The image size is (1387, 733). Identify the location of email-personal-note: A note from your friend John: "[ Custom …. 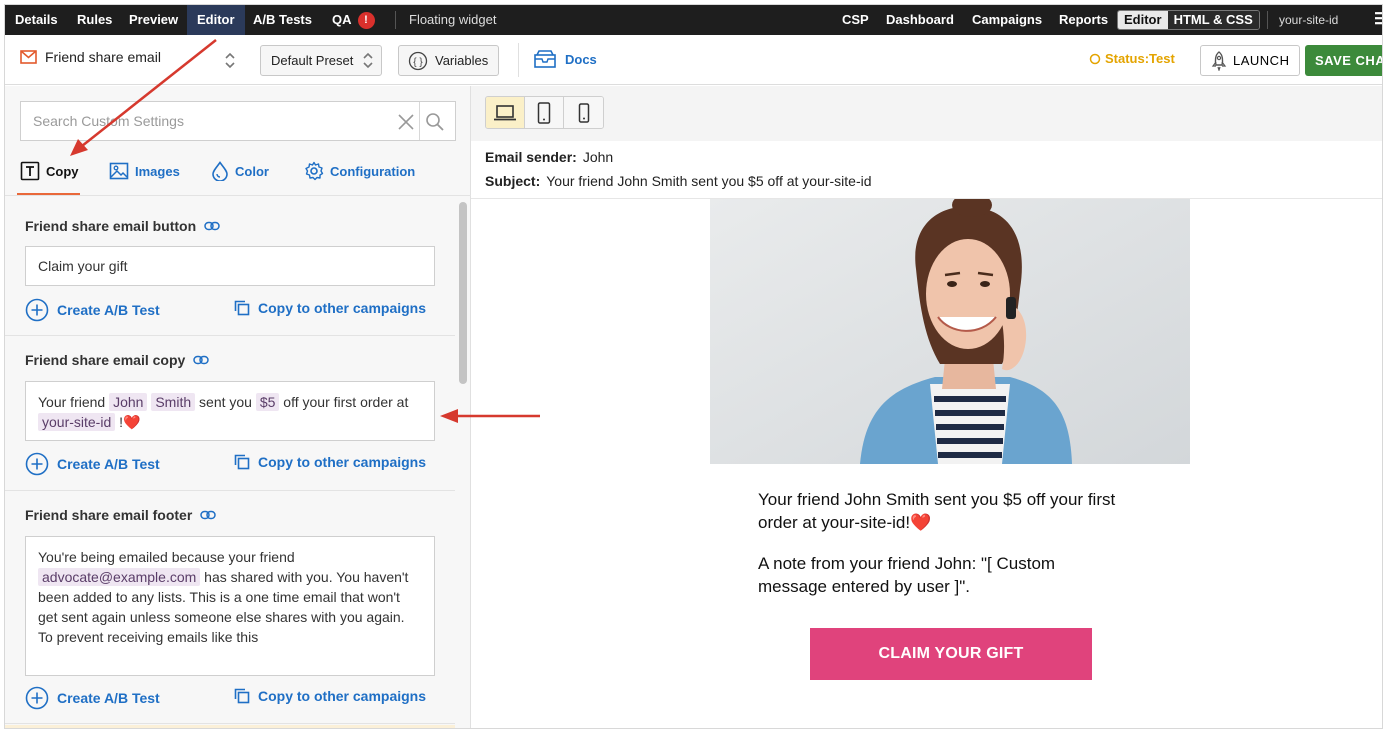
(907, 575).